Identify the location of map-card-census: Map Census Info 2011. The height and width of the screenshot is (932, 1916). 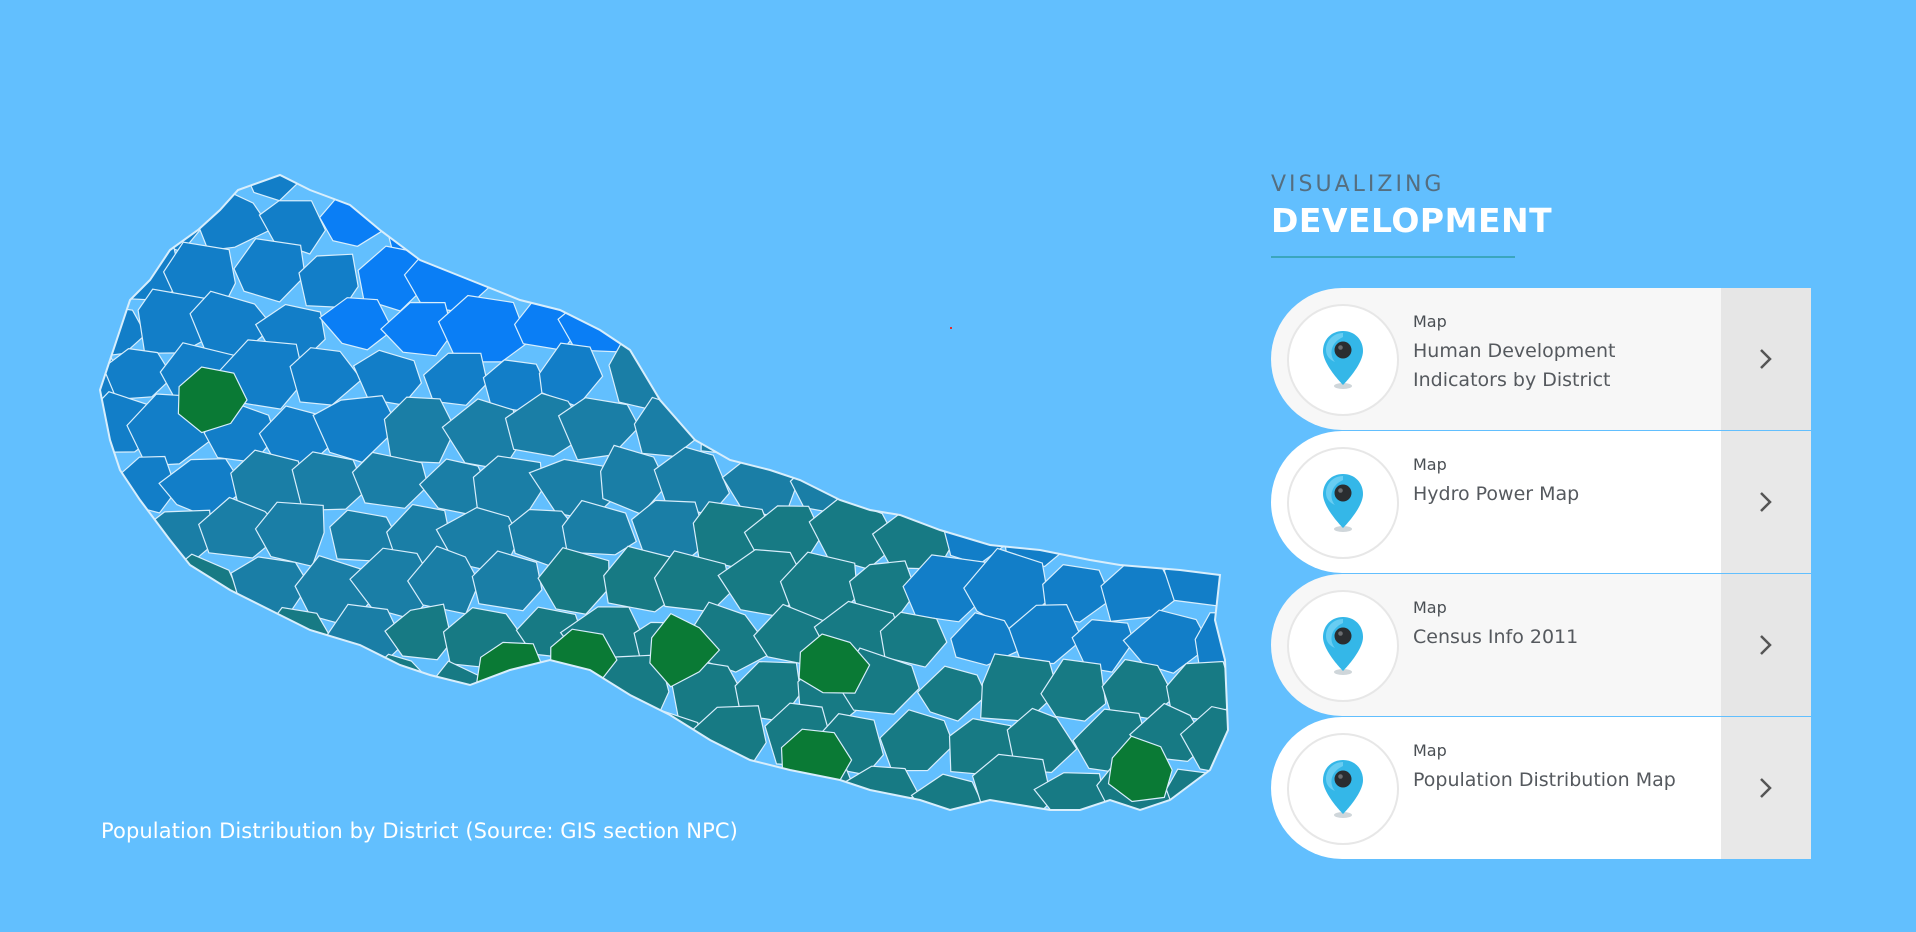
(1541, 645).